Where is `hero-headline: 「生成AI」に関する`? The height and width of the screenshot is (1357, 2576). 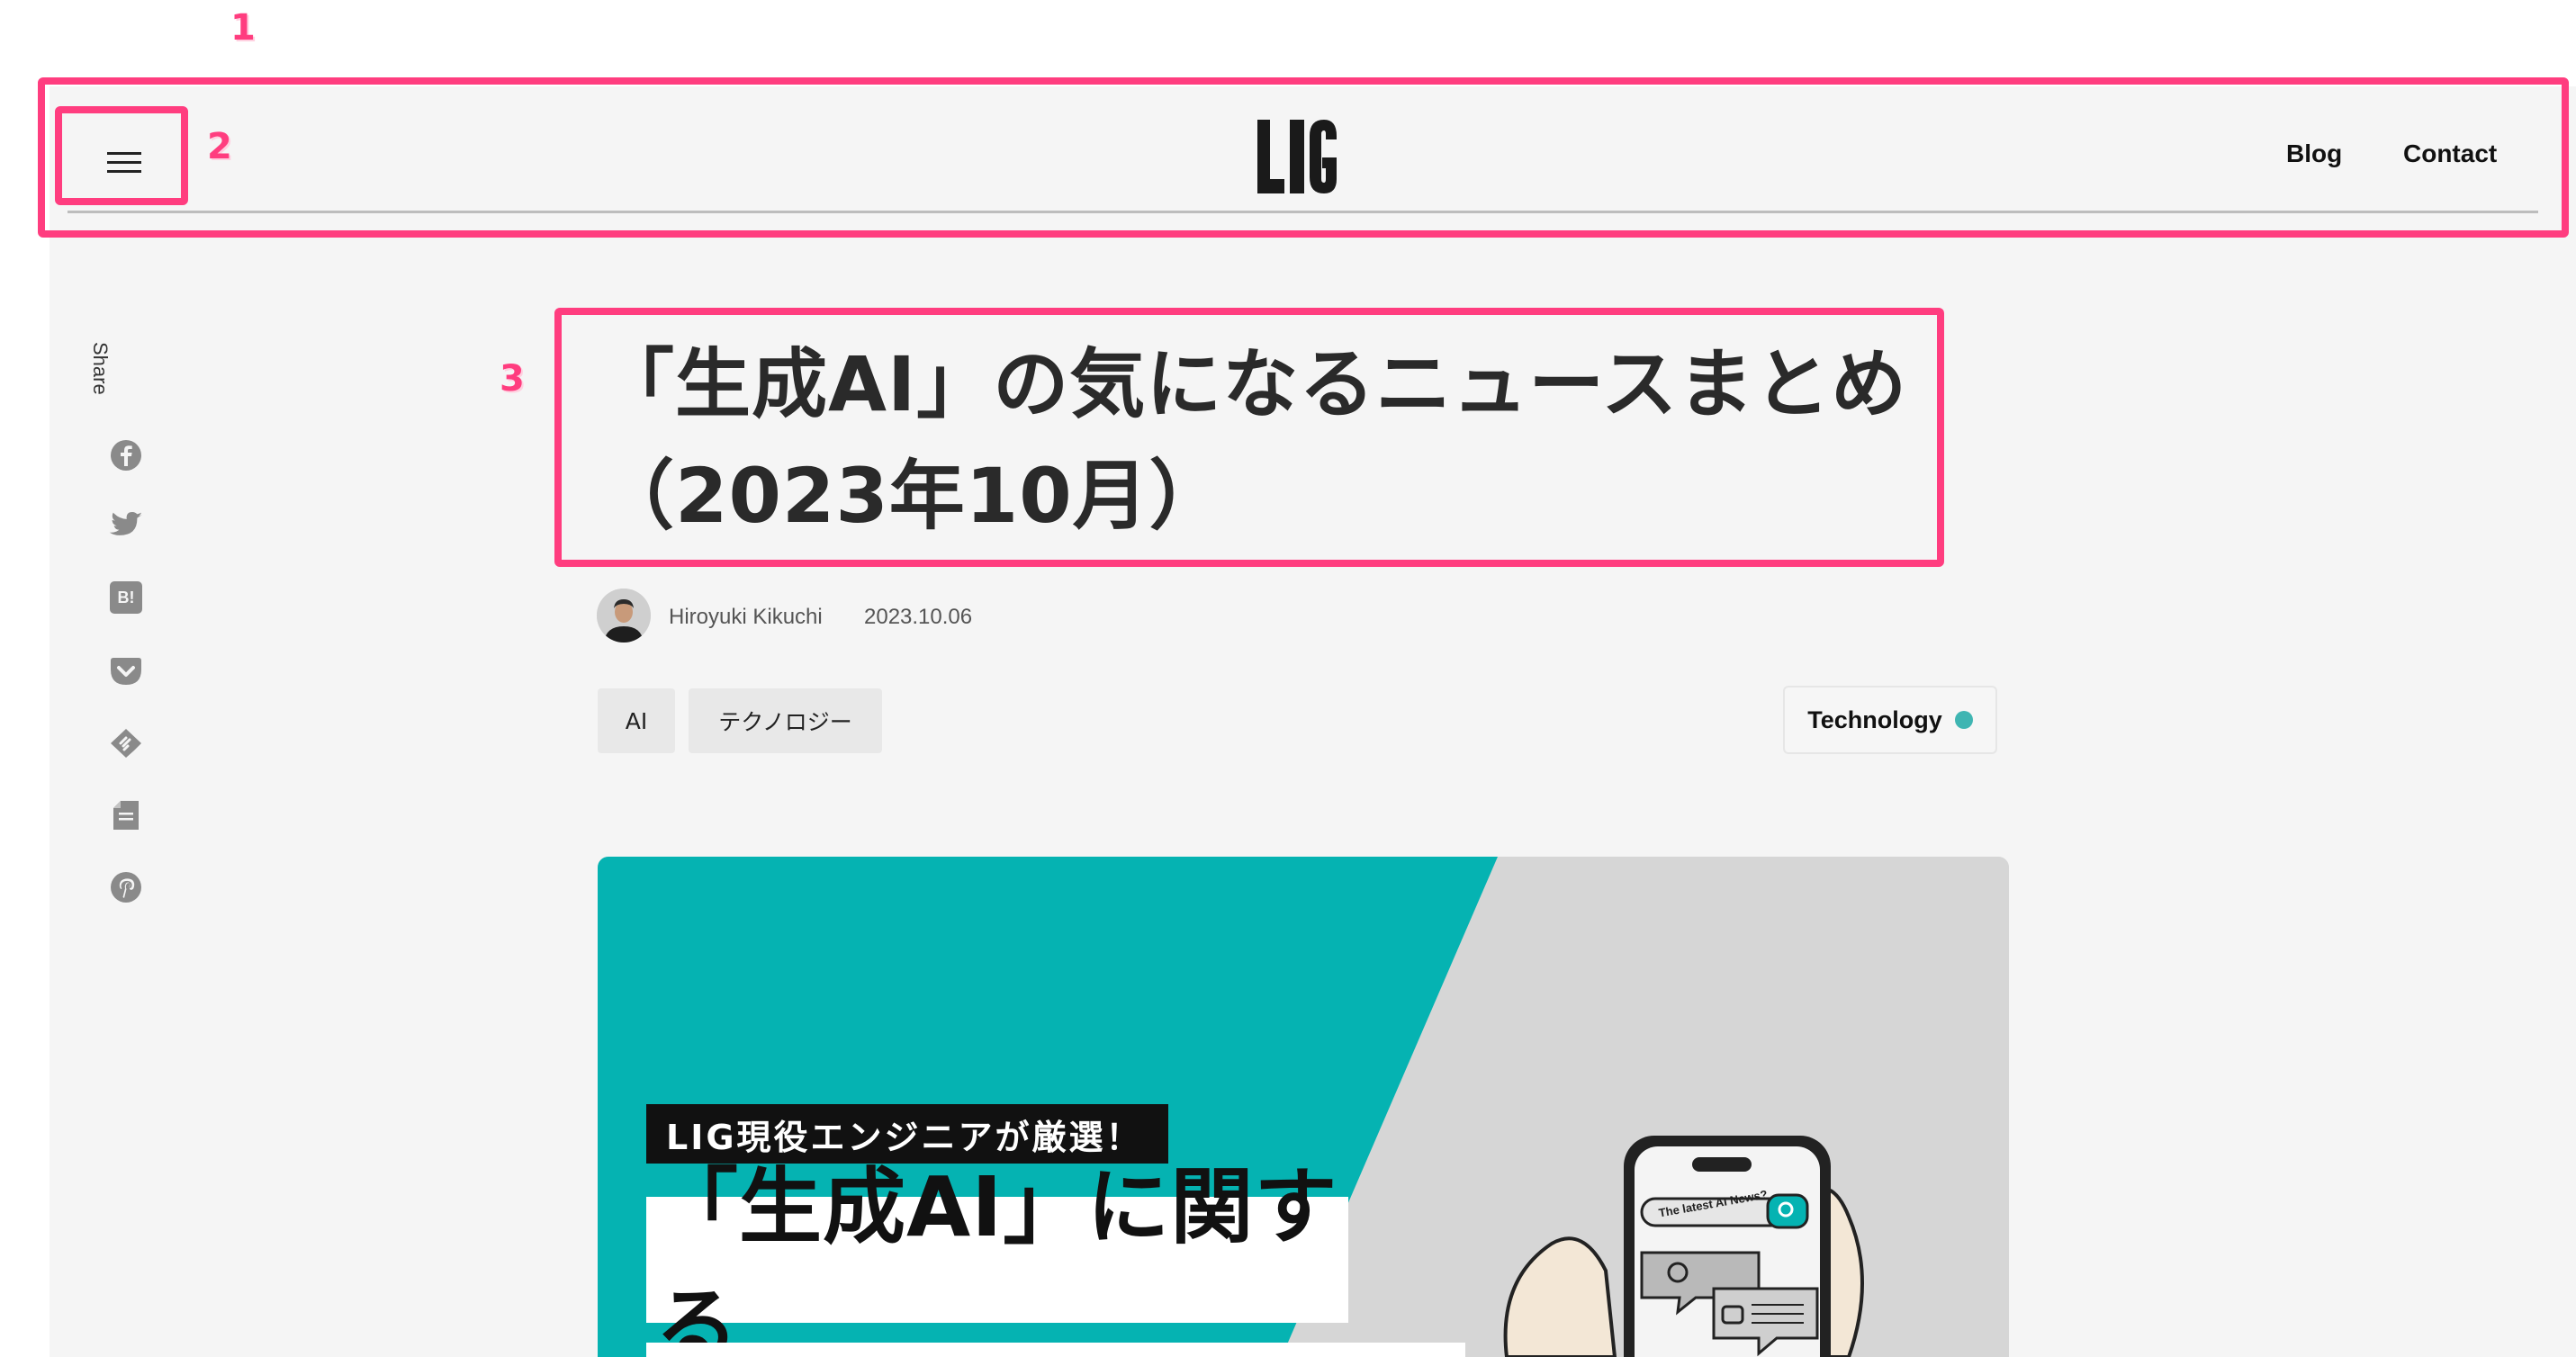
hero-headline: 「生成AI」に関する is located at coordinates (997, 1258).